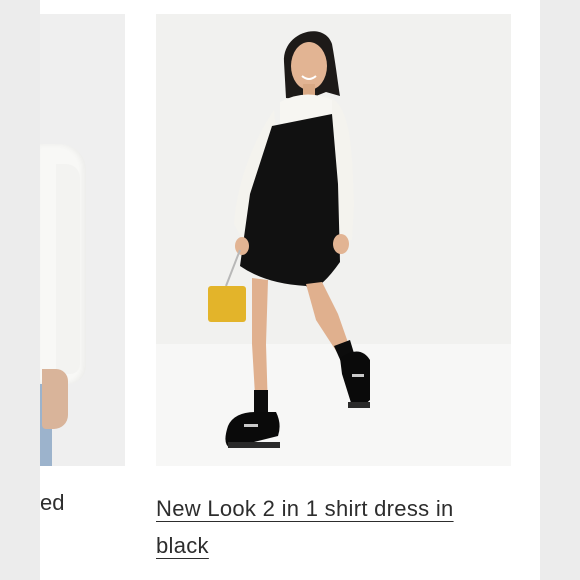 The image size is (580, 580). Describe the element at coordinates (560, 290) in the screenshot. I see `carousel-edge-right` at that location.